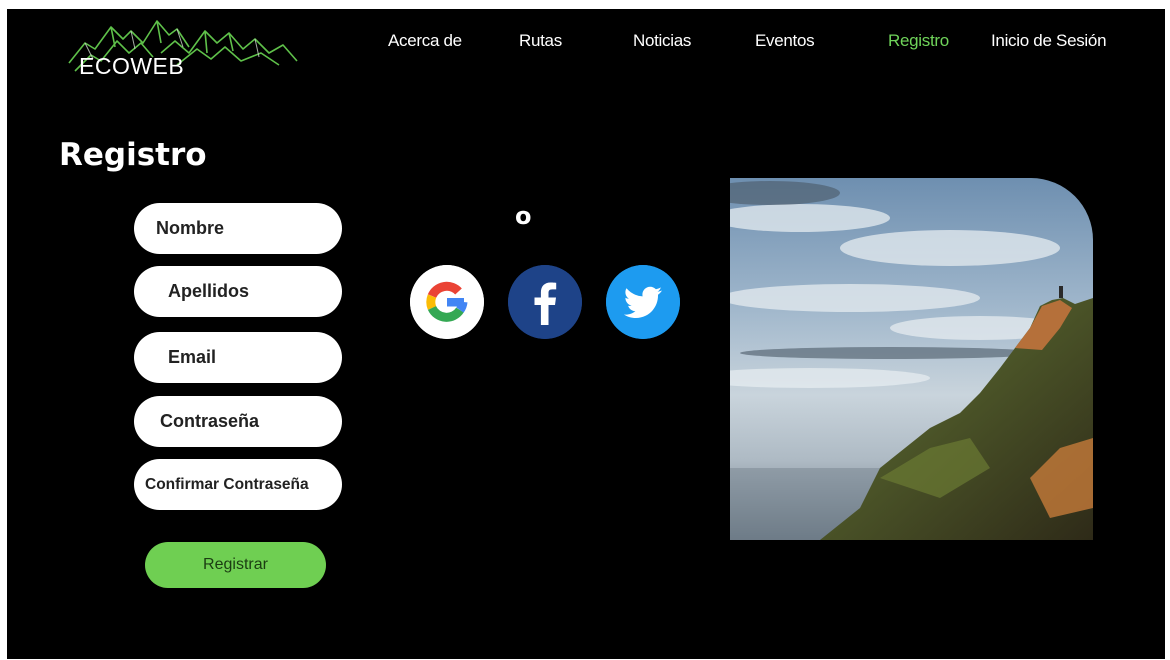 Image resolution: width=1170 pixels, height=660 pixels. I want to click on facebook-login-button, so click(545, 302).